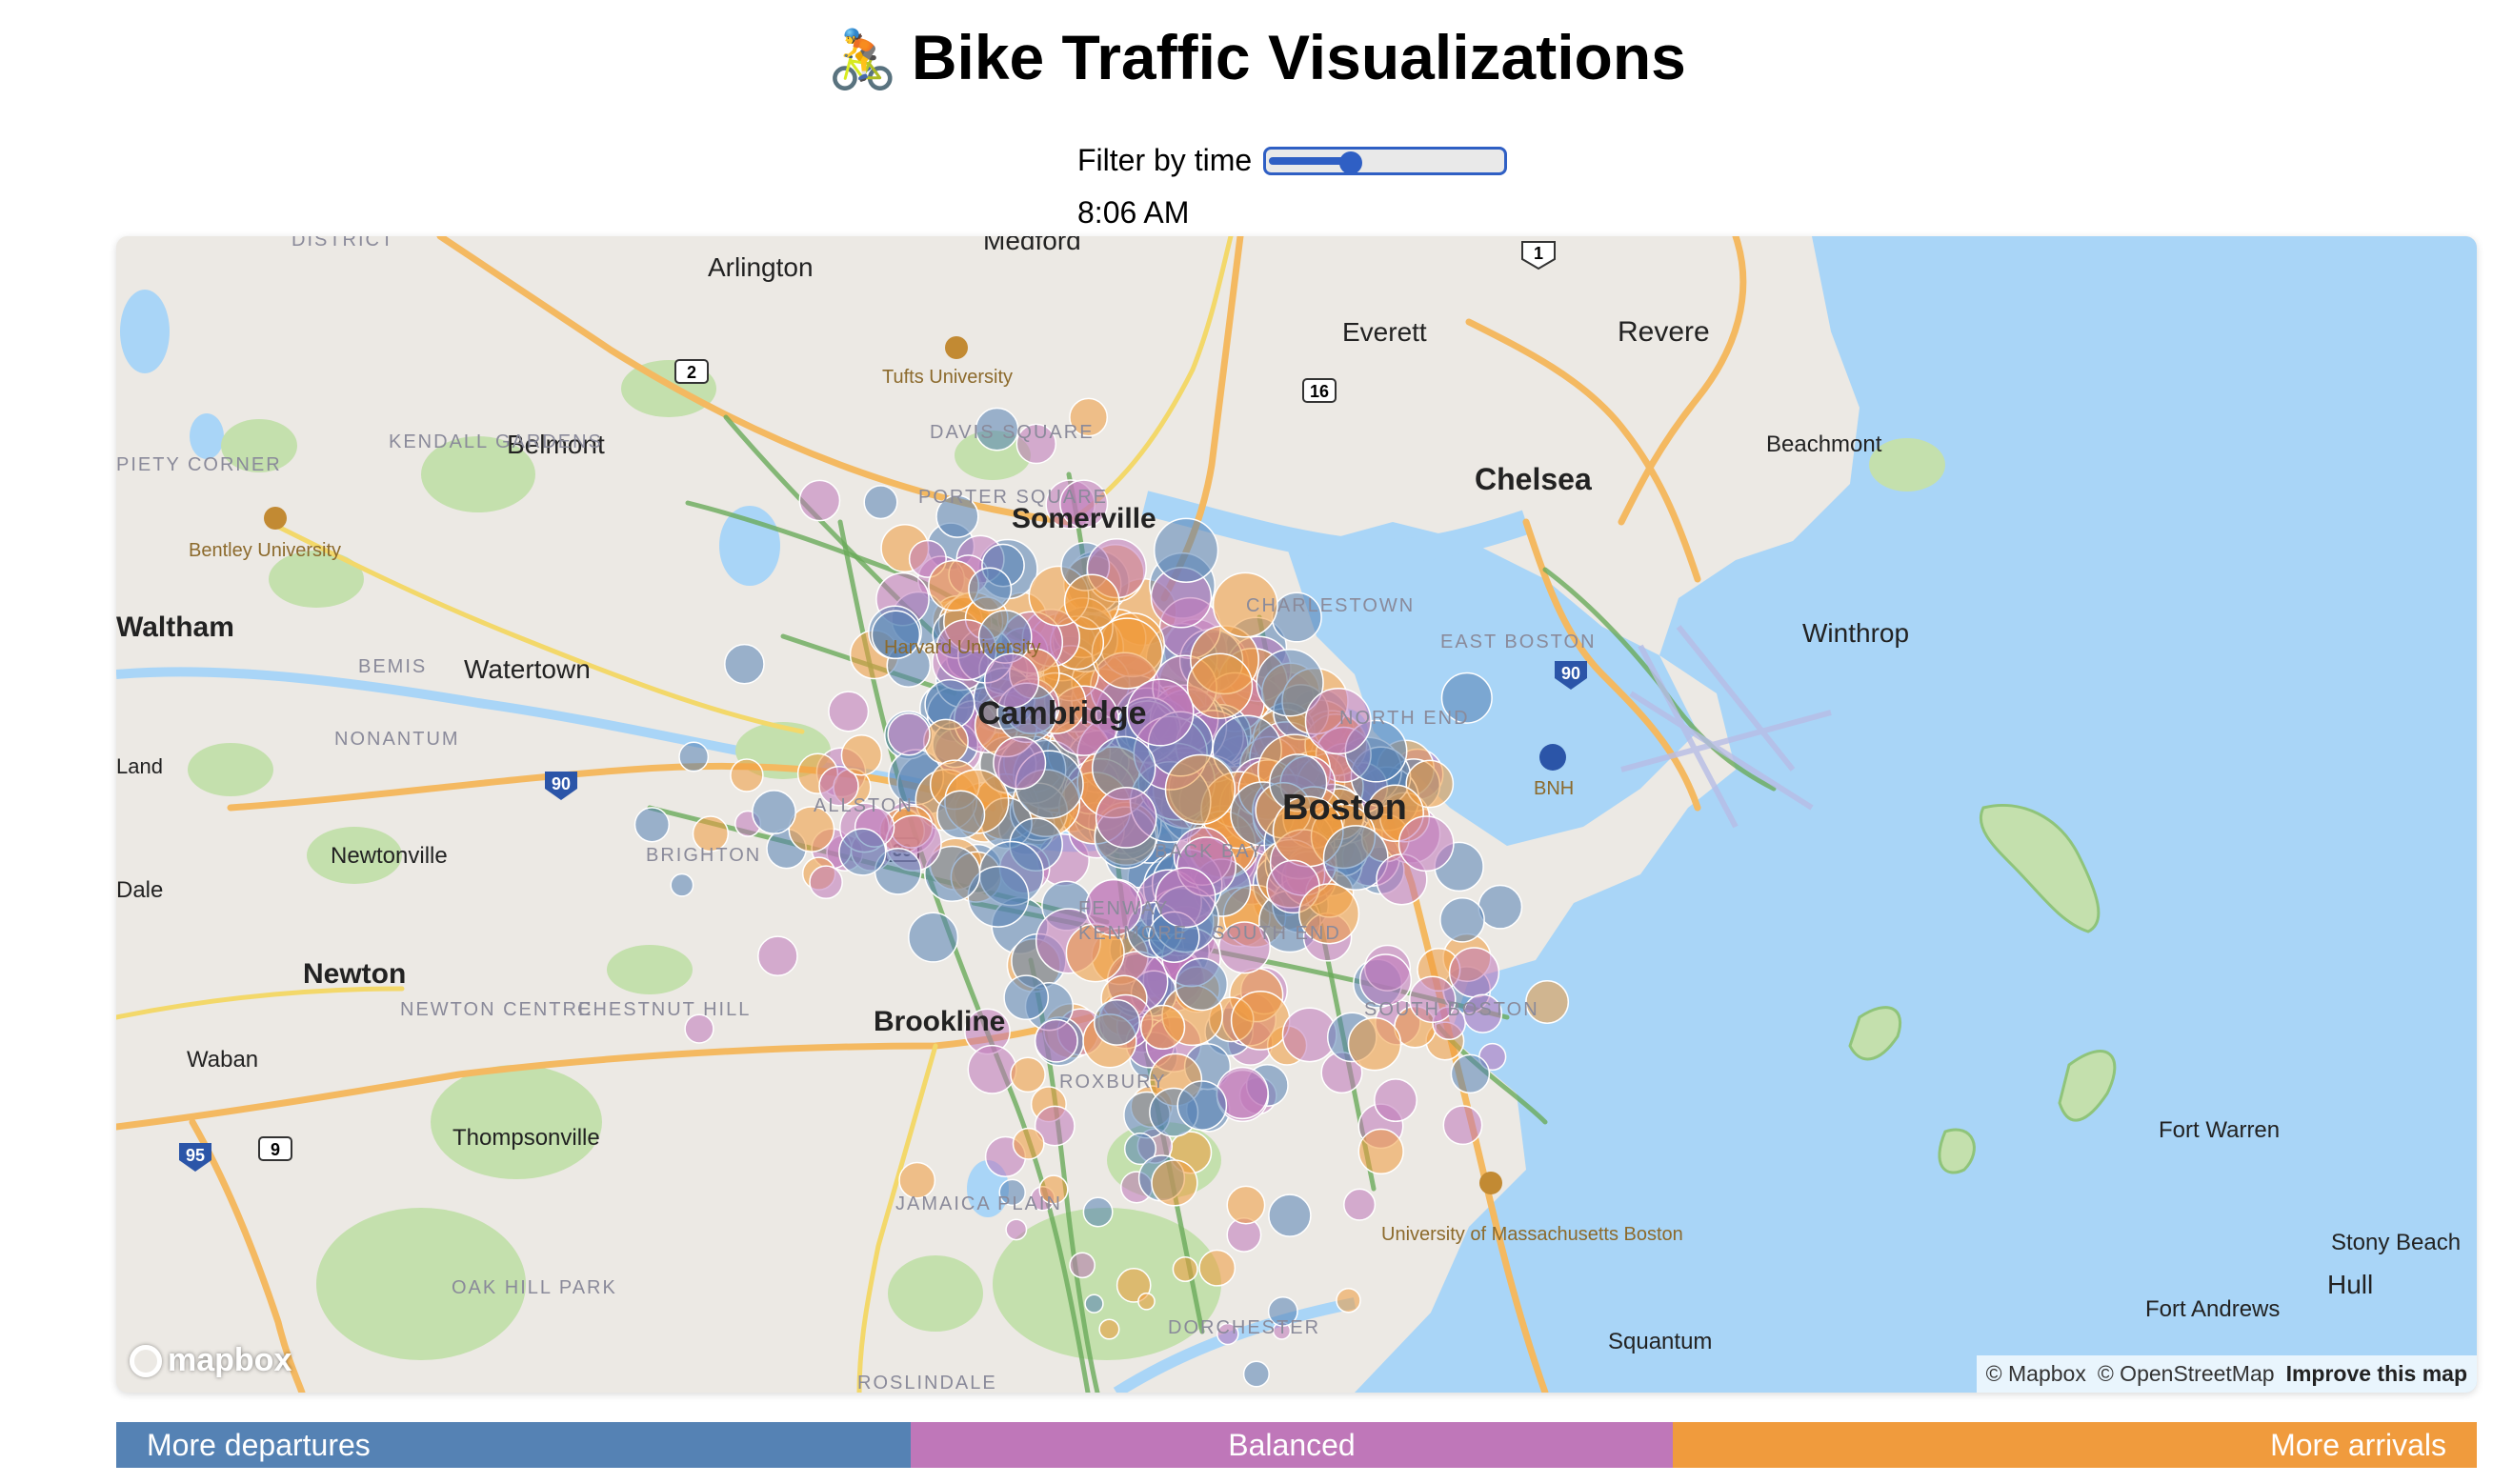 This screenshot has height=1484, width=2513. I want to click on mapbox-logo: mapbox, so click(211, 1360).